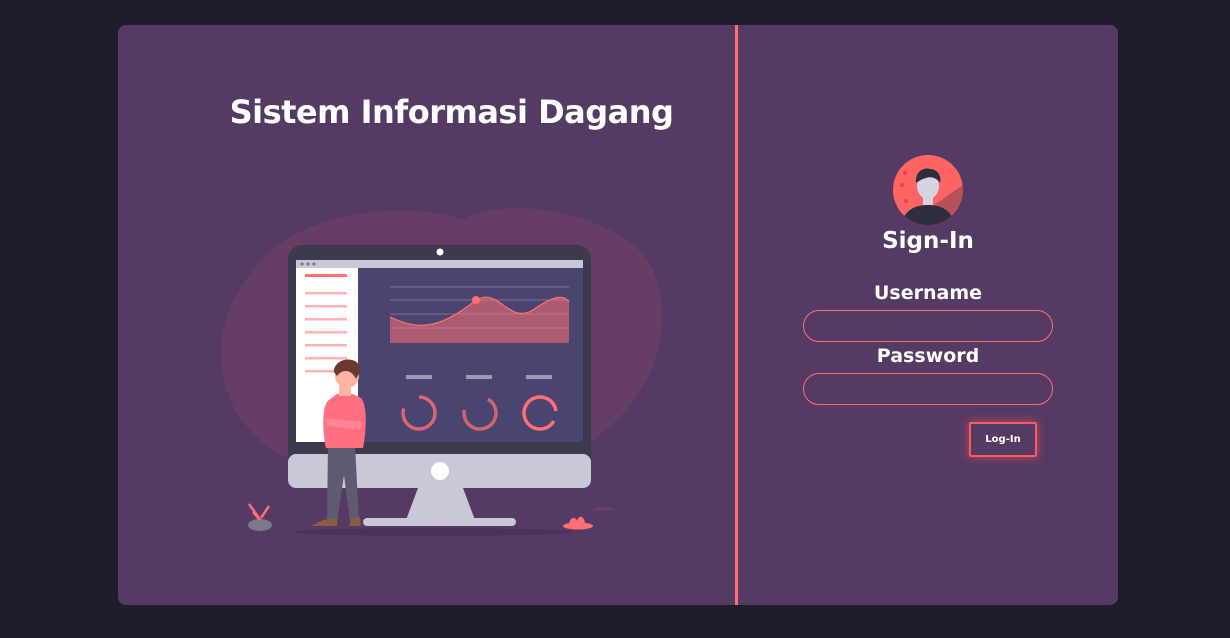 The height and width of the screenshot is (638, 1230). I want to click on password-input, so click(928, 389).